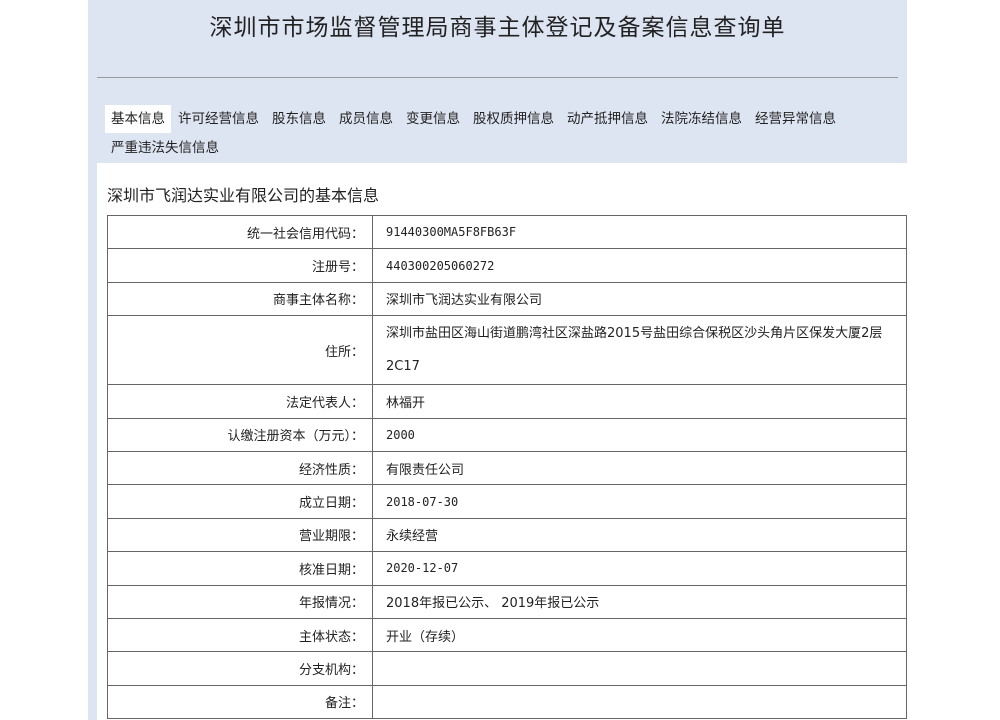  I want to click on tab-equity-pledge-info: 股权质押信息, so click(513, 119).